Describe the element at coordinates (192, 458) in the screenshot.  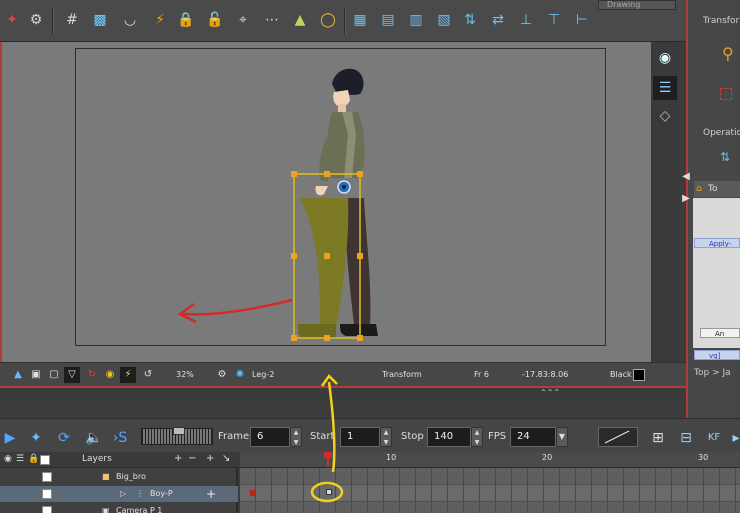
I see `remove-layer-button: −` at that location.